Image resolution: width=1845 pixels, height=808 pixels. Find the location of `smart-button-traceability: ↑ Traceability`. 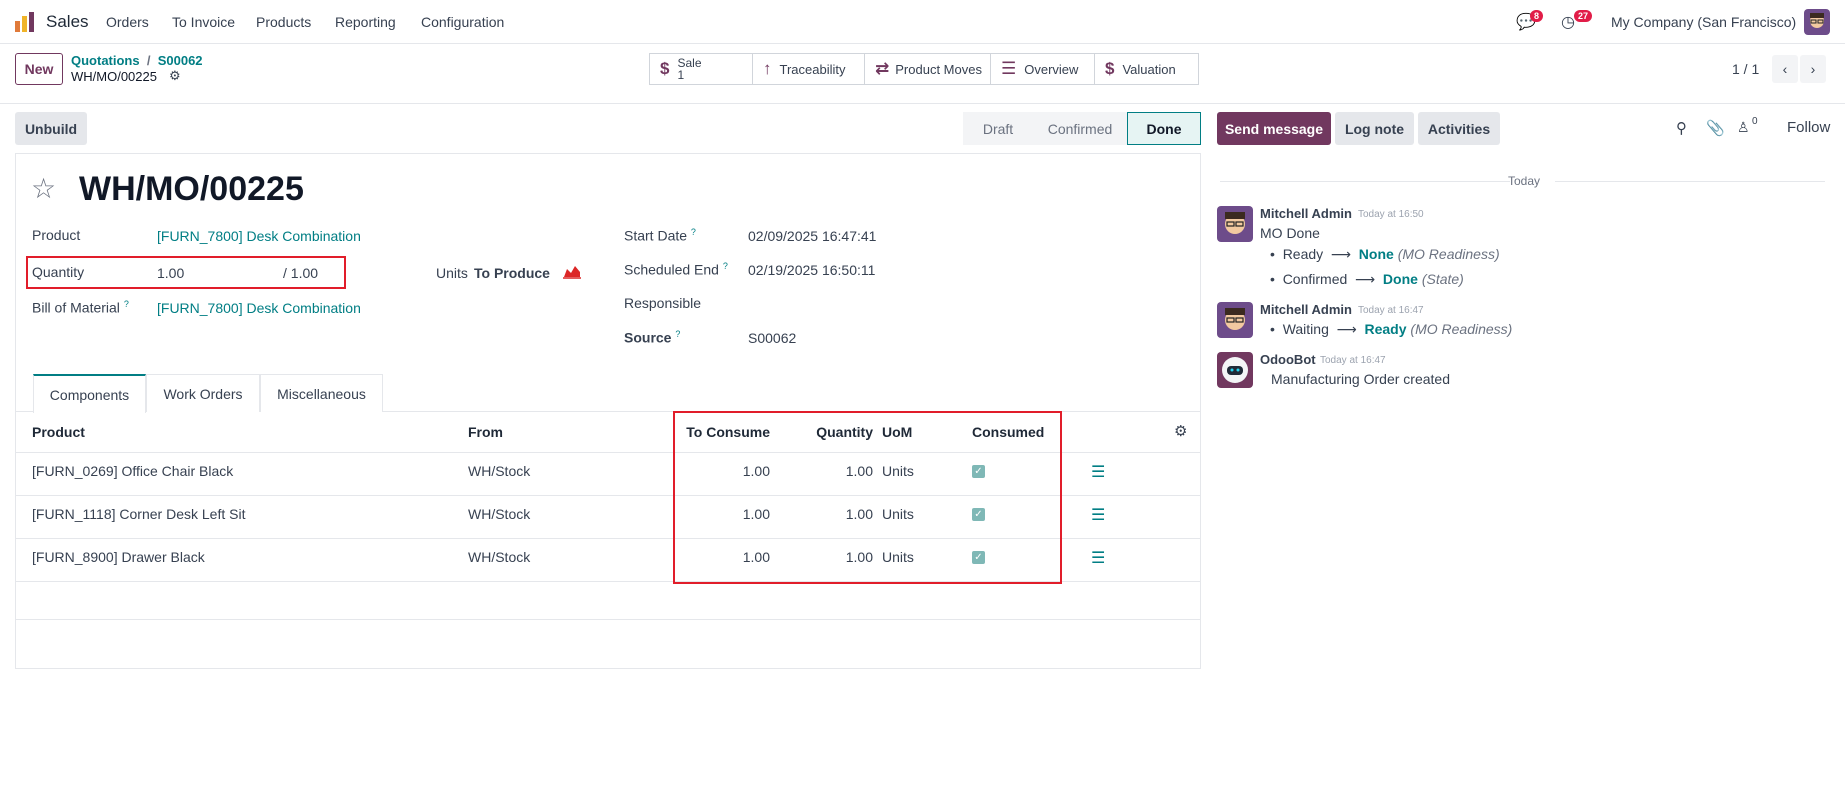

smart-button-traceability: ↑ Traceability is located at coordinates (808, 69).